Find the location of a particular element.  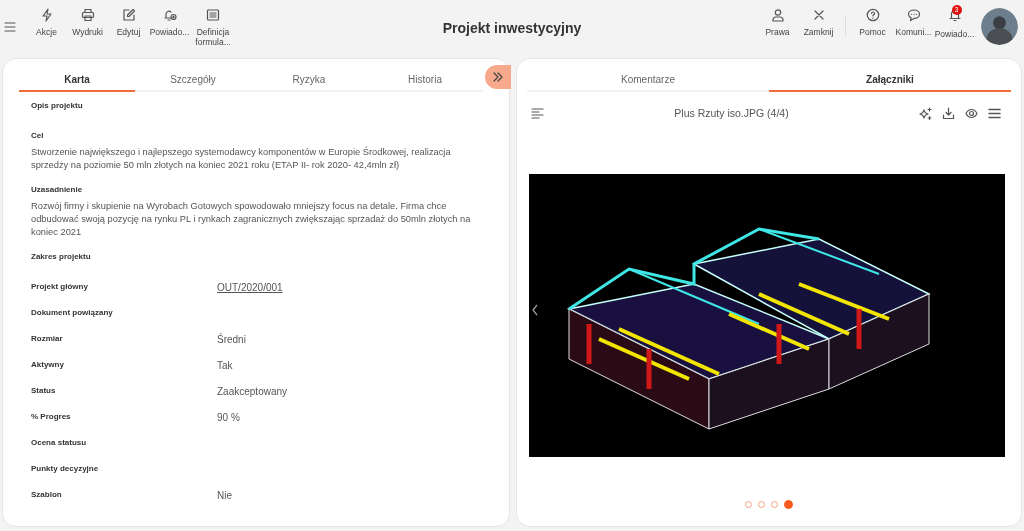

toolbar-button: Prawa is located at coordinates (777, 21).